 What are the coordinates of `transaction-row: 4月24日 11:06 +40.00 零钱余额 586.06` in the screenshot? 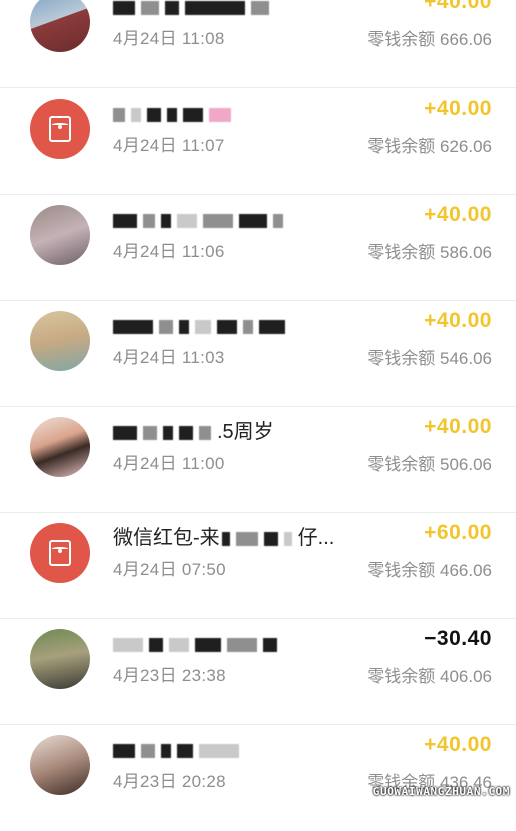 It's located at (258, 248).